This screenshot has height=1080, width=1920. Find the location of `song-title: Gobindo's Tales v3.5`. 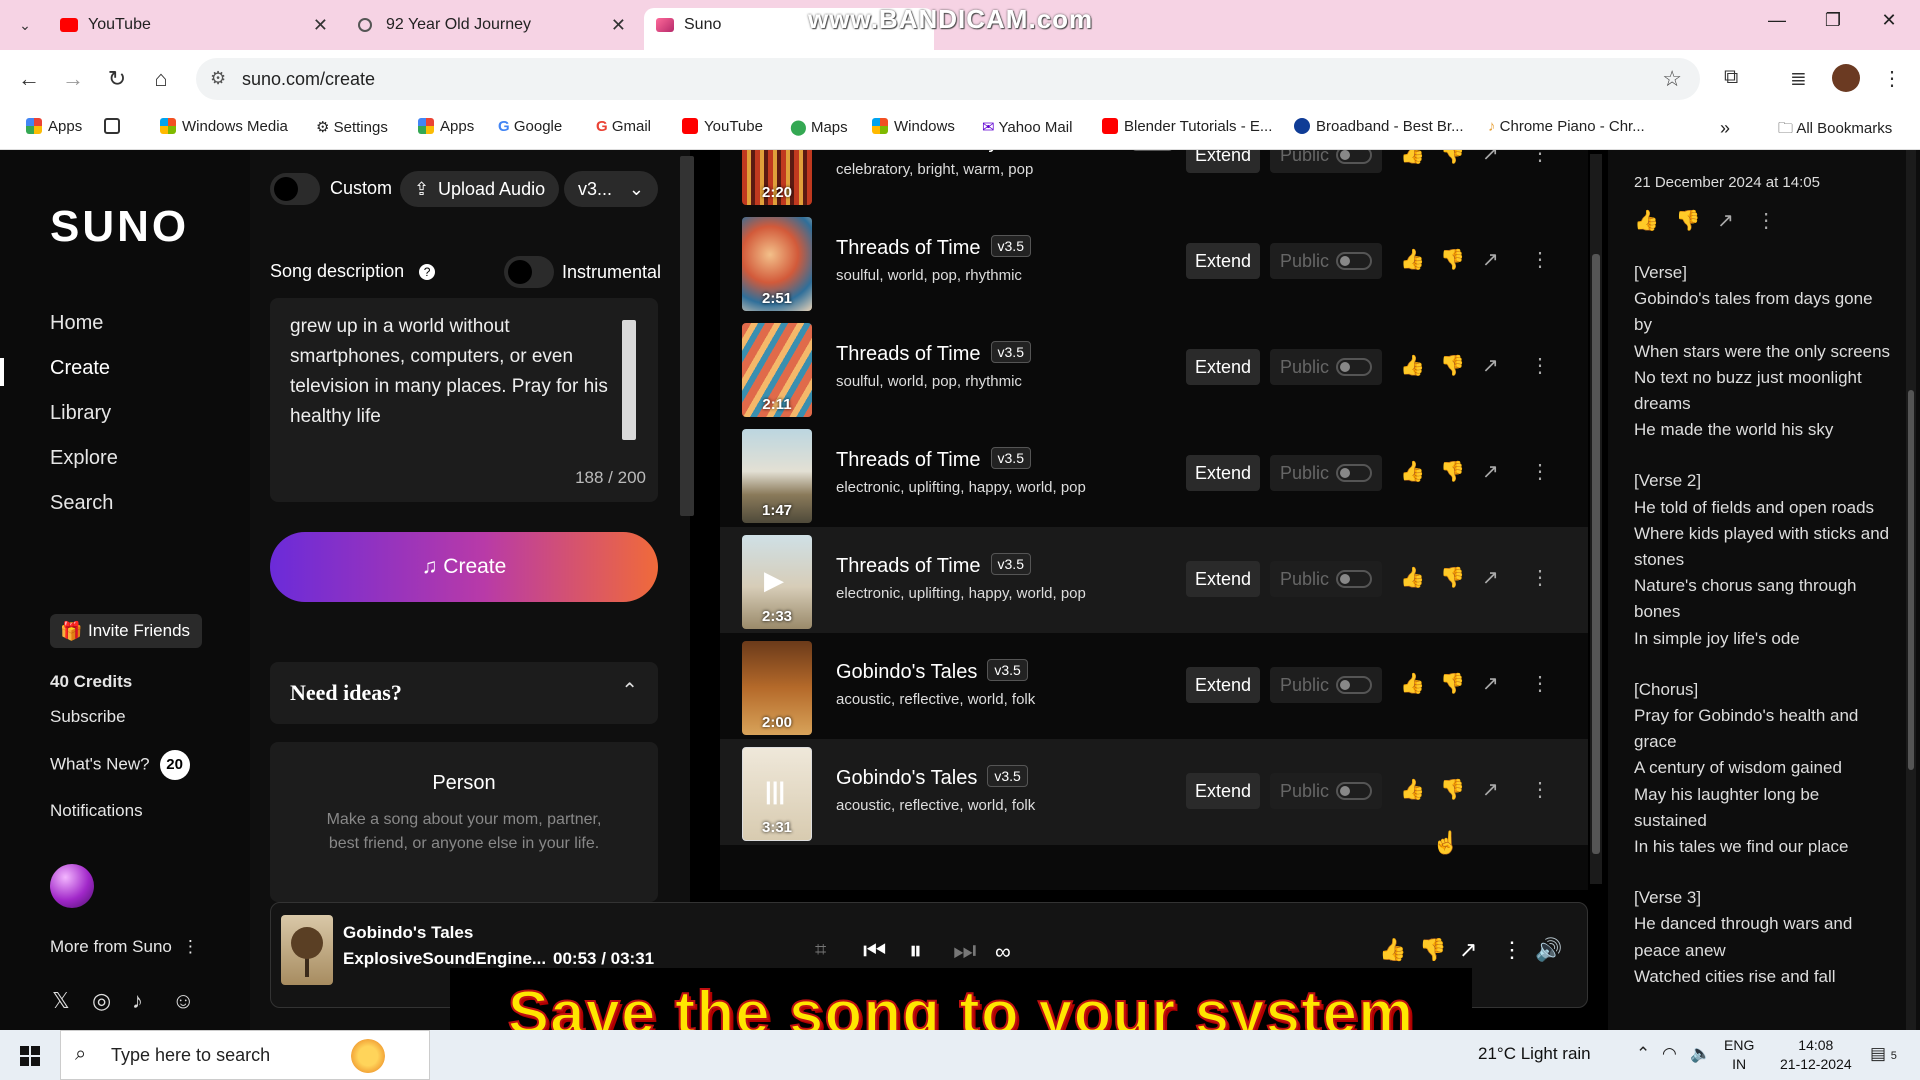

song-title: Gobindo's Tales v3.5 is located at coordinates (932, 777).